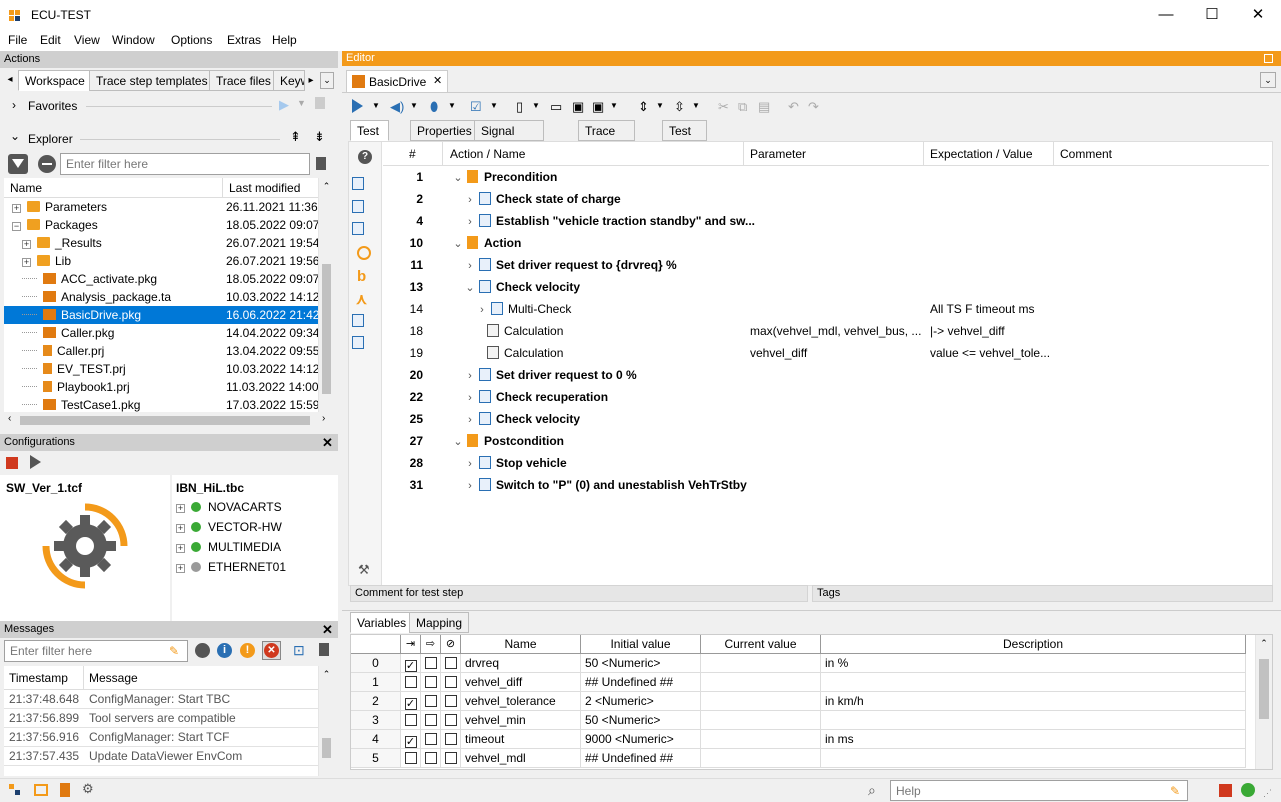  What do you see at coordinates (487, 154) in the screenshot?
I see `col-action-name: Action / Name` at bounding box center [487, 154].